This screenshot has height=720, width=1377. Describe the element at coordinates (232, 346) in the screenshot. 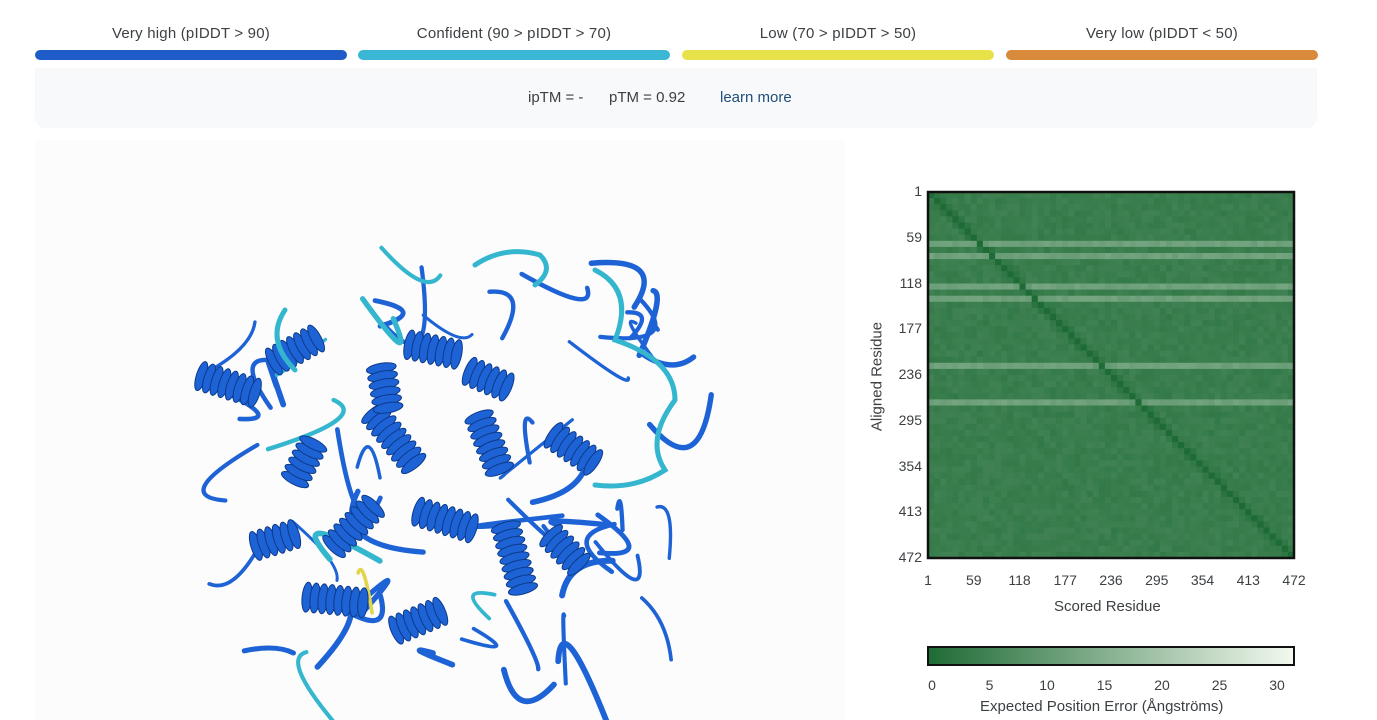

I see `ribbon-loop` at that location.